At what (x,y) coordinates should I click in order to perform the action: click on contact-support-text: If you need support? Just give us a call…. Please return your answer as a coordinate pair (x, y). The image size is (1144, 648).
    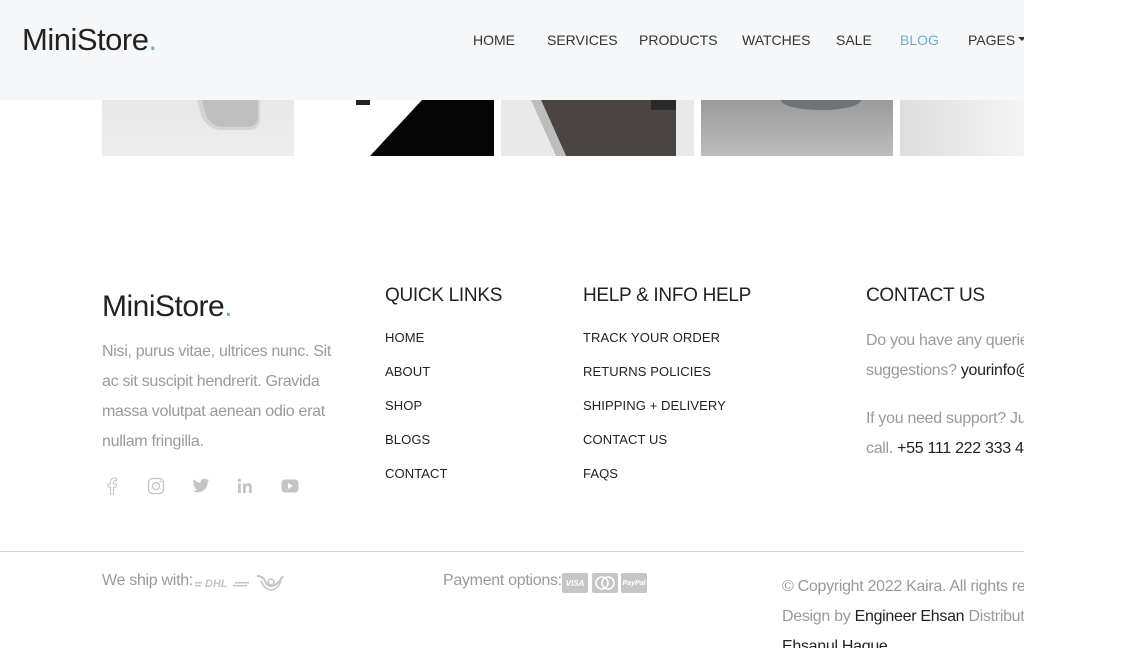
    Looking at the image, I should click on (945, 434).